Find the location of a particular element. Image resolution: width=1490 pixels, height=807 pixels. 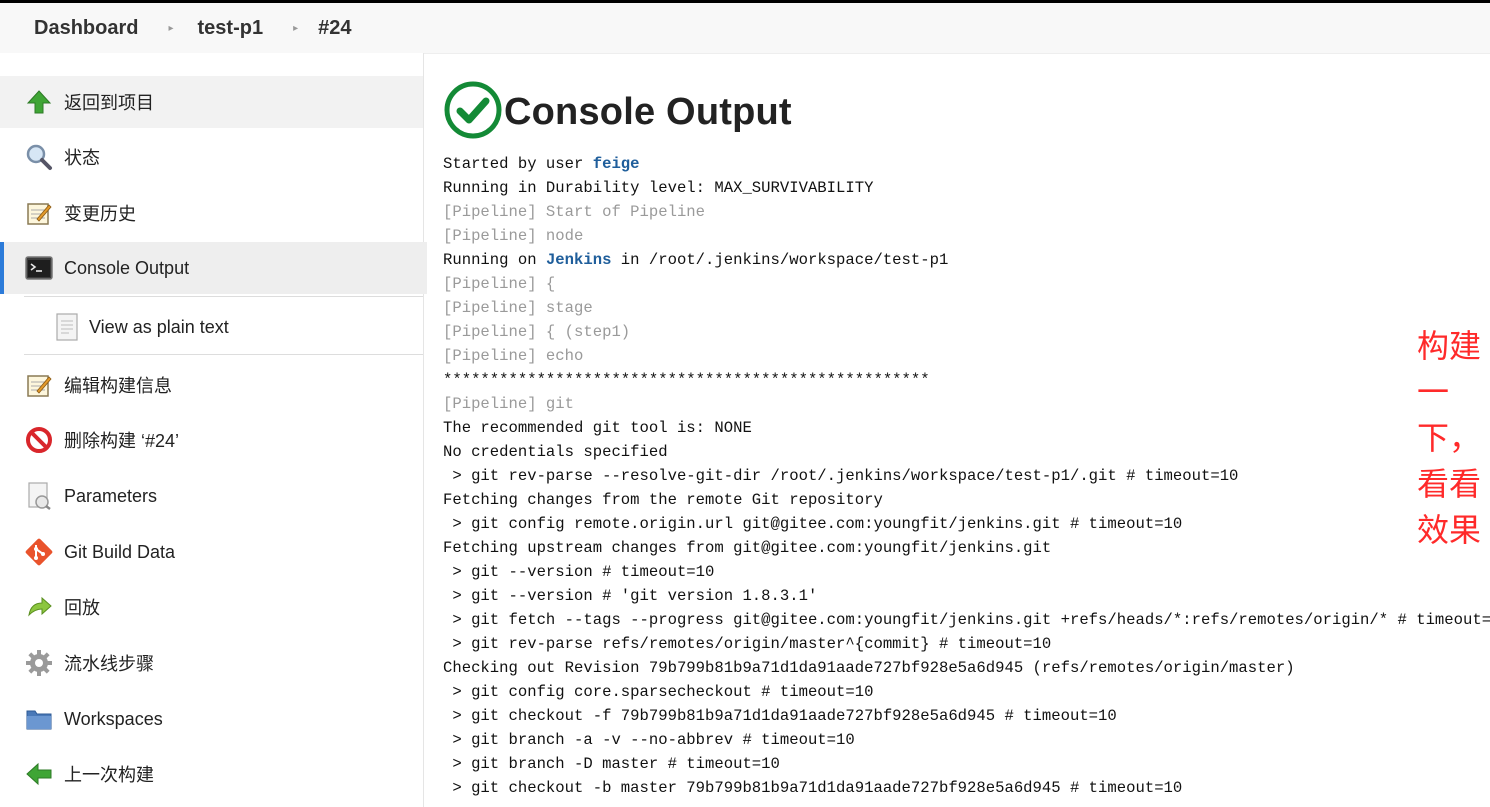

sidebar-item-previous-build: 上一次构建 is located at coordinates (211, 774).